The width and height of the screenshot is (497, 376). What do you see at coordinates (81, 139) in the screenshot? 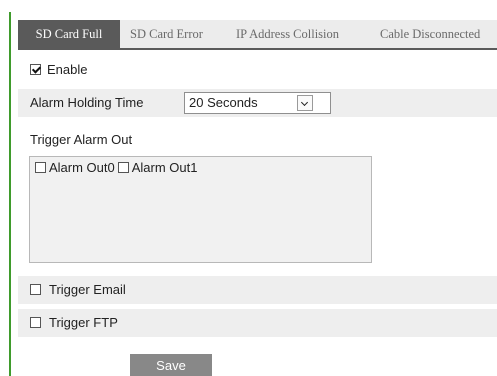
I see `trigger-alarm-out-label: Trigger Alarm Out` at bounding box center [81, 139].